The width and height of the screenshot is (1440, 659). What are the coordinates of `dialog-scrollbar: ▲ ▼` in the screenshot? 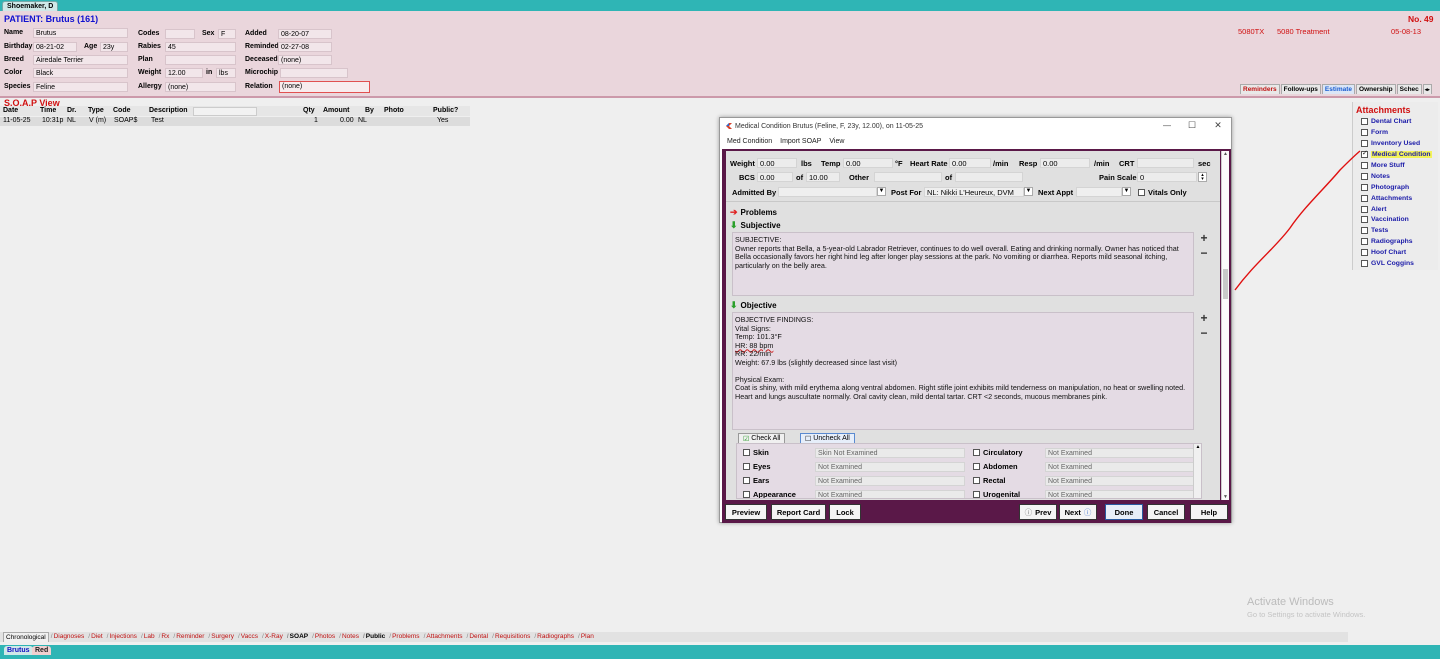 It's located at (1225, 325).